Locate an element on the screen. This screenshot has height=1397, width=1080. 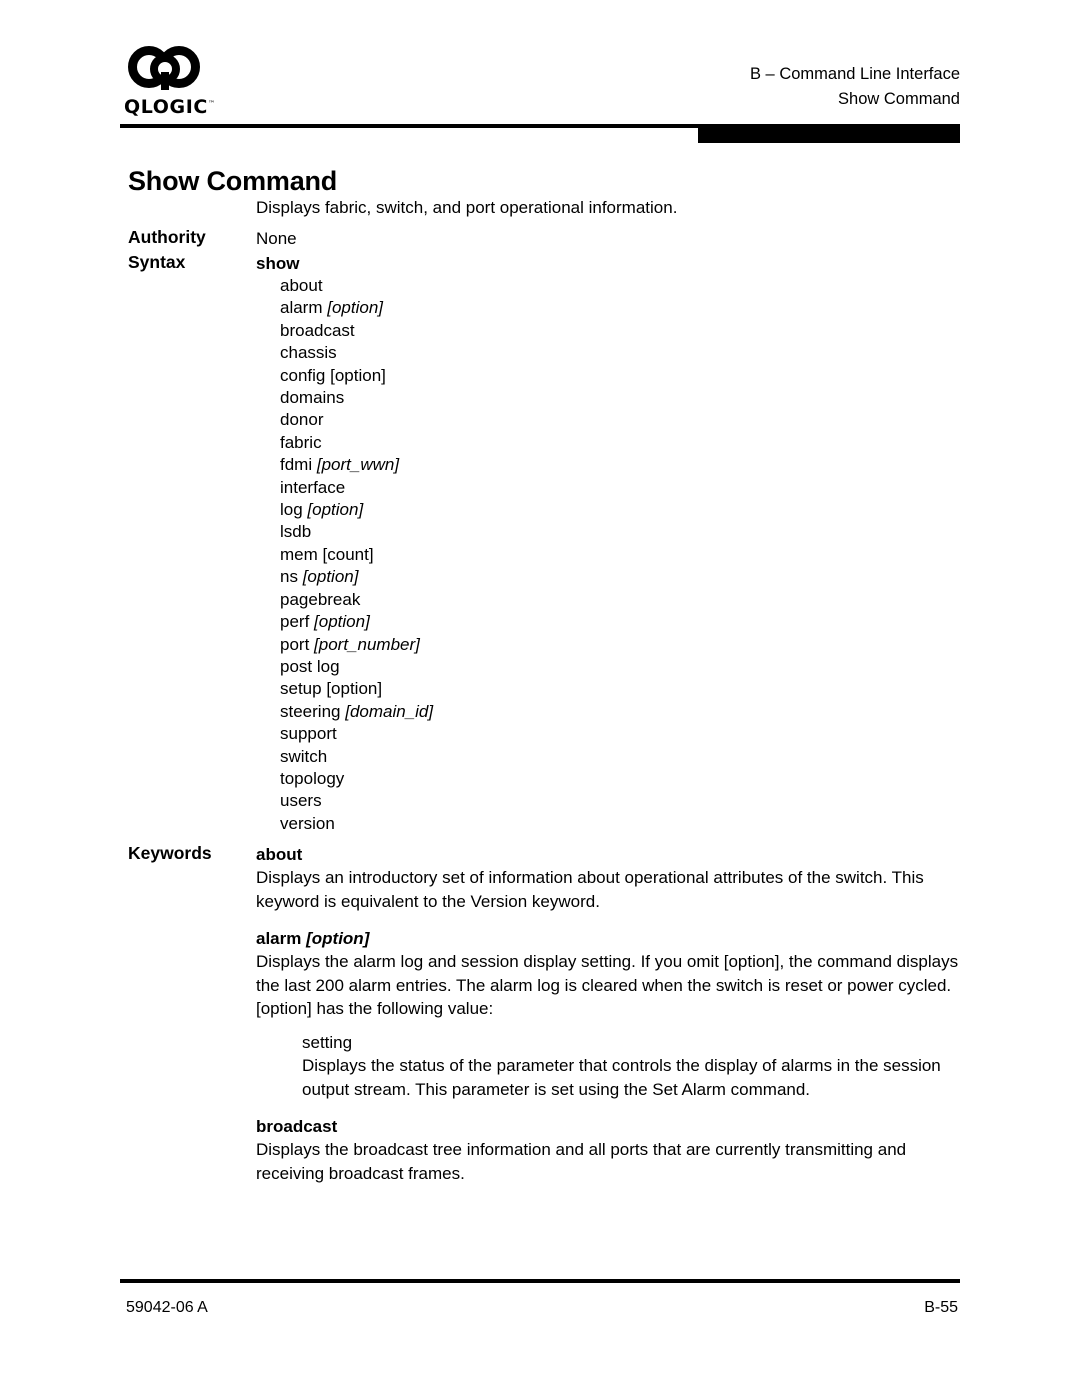
keyword-title: broadcast is located at coordinates (613, 1126).